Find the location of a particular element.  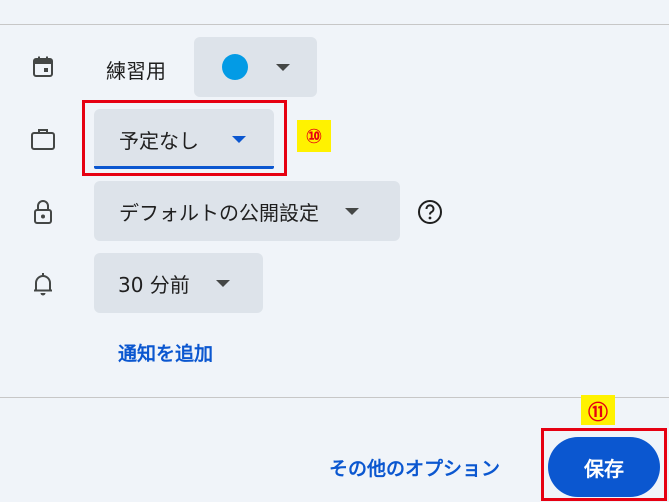

bell-icon is located at coordinates (43, 284).